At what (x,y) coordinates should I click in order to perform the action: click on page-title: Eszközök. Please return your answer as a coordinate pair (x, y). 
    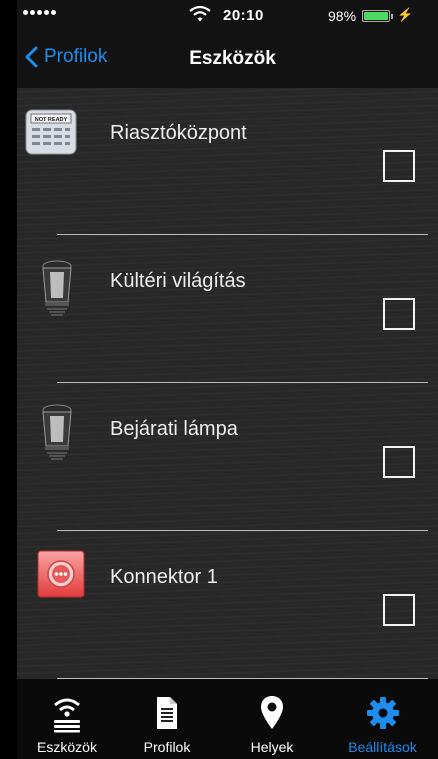
    Looking at the image, I should click on (232, 58).